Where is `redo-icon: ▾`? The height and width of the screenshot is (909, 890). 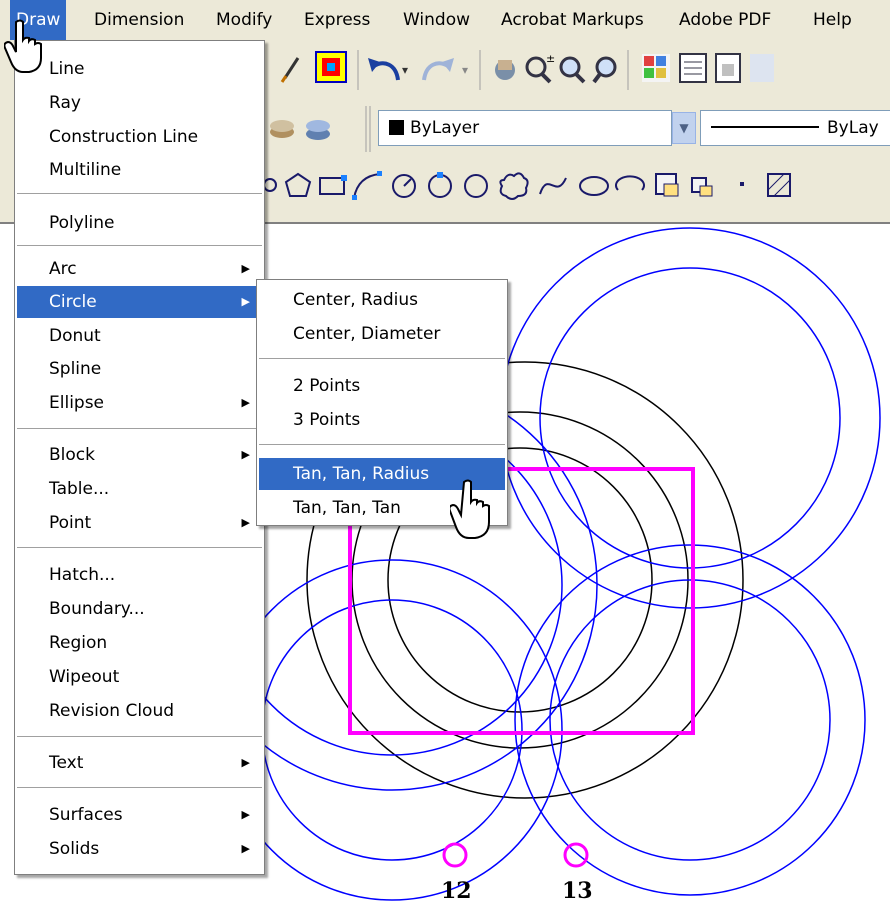 redo-icon: ▾ is located at coordinates (445, 69).